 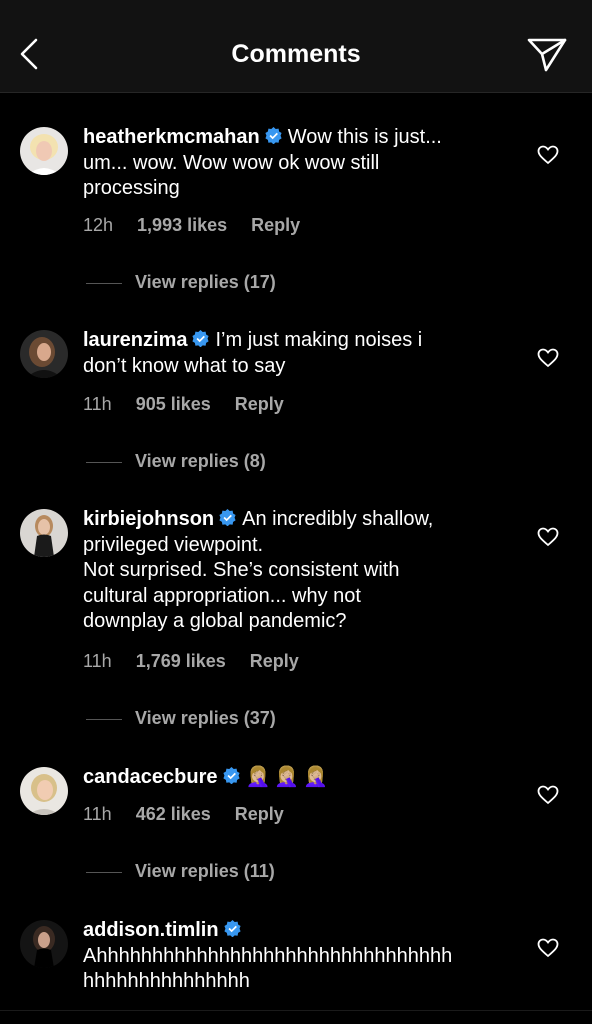 I want to click on username: addison.timlin, so click(x=151, y=930).